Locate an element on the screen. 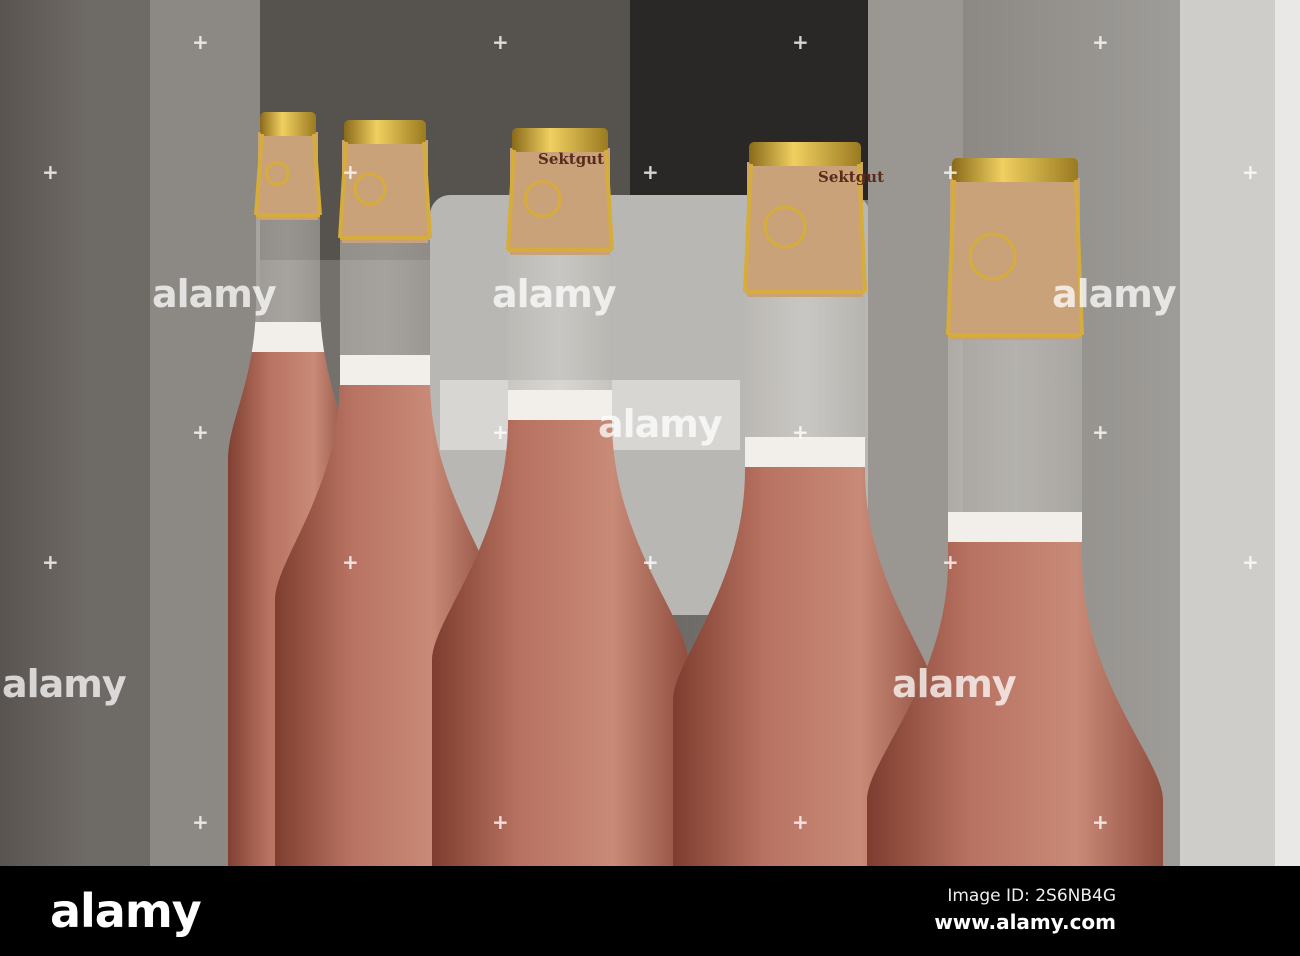 The image size is (1300, 956). image-id: Image ID: 2S6NB4G is located at coordinates (1031, 896).